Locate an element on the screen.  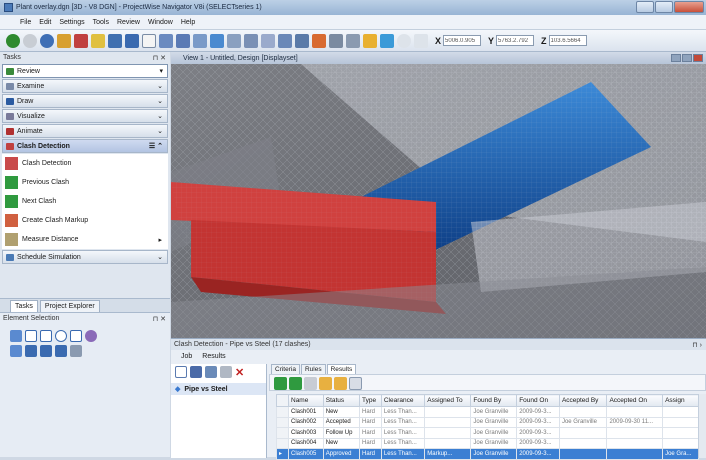
light-icon is located at coordinates (370, 40).